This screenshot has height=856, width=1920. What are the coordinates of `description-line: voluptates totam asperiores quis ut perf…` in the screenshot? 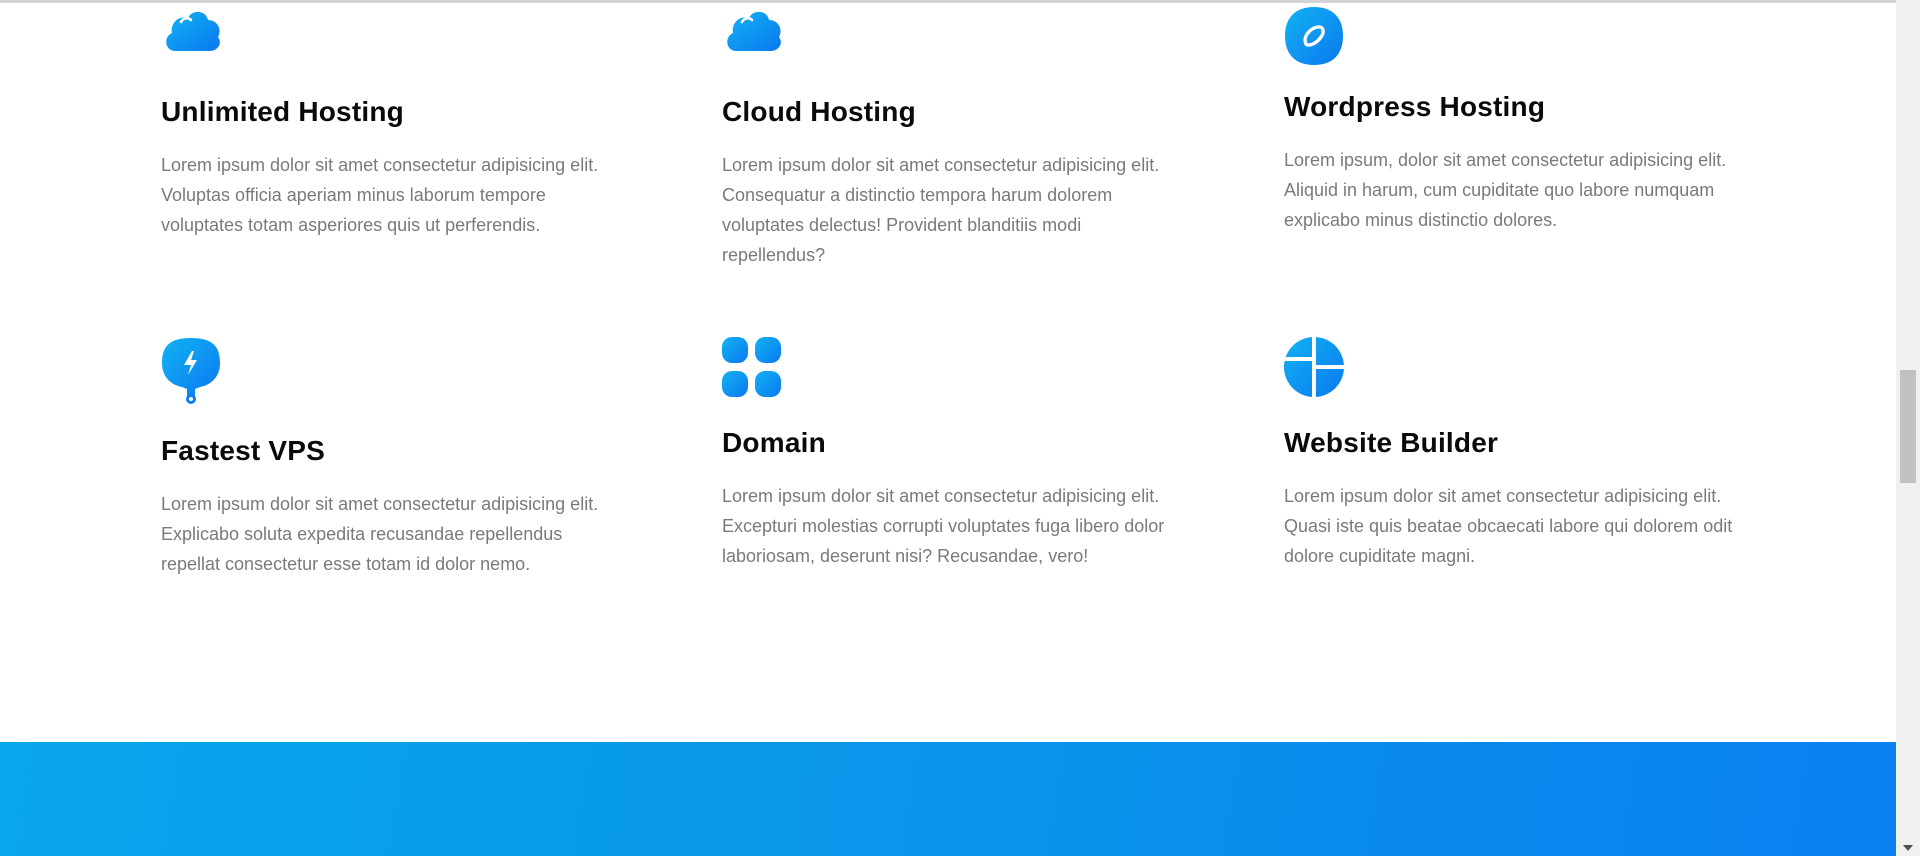 It's located at (351, 225).